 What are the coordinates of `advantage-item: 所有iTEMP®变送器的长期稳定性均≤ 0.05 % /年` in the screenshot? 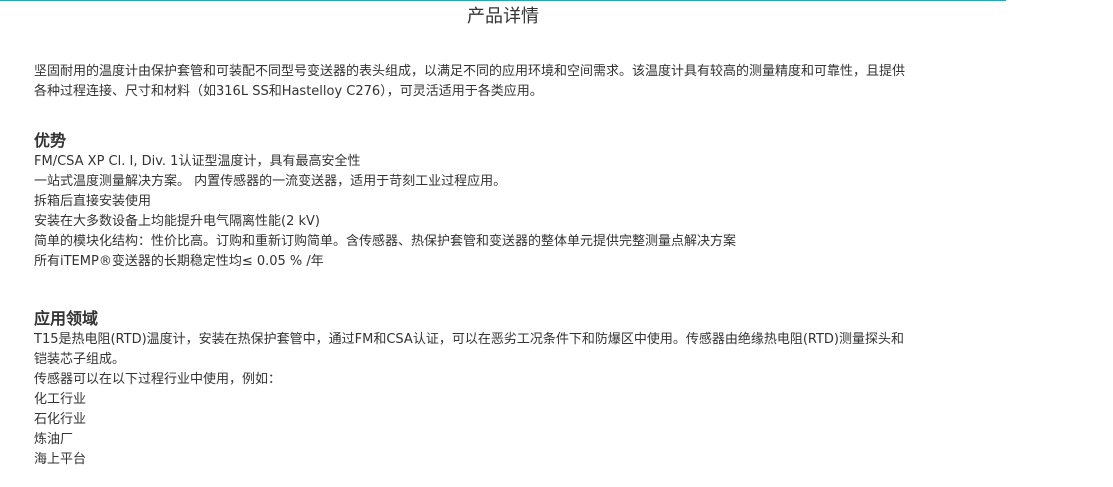 It's located at (179, 261).